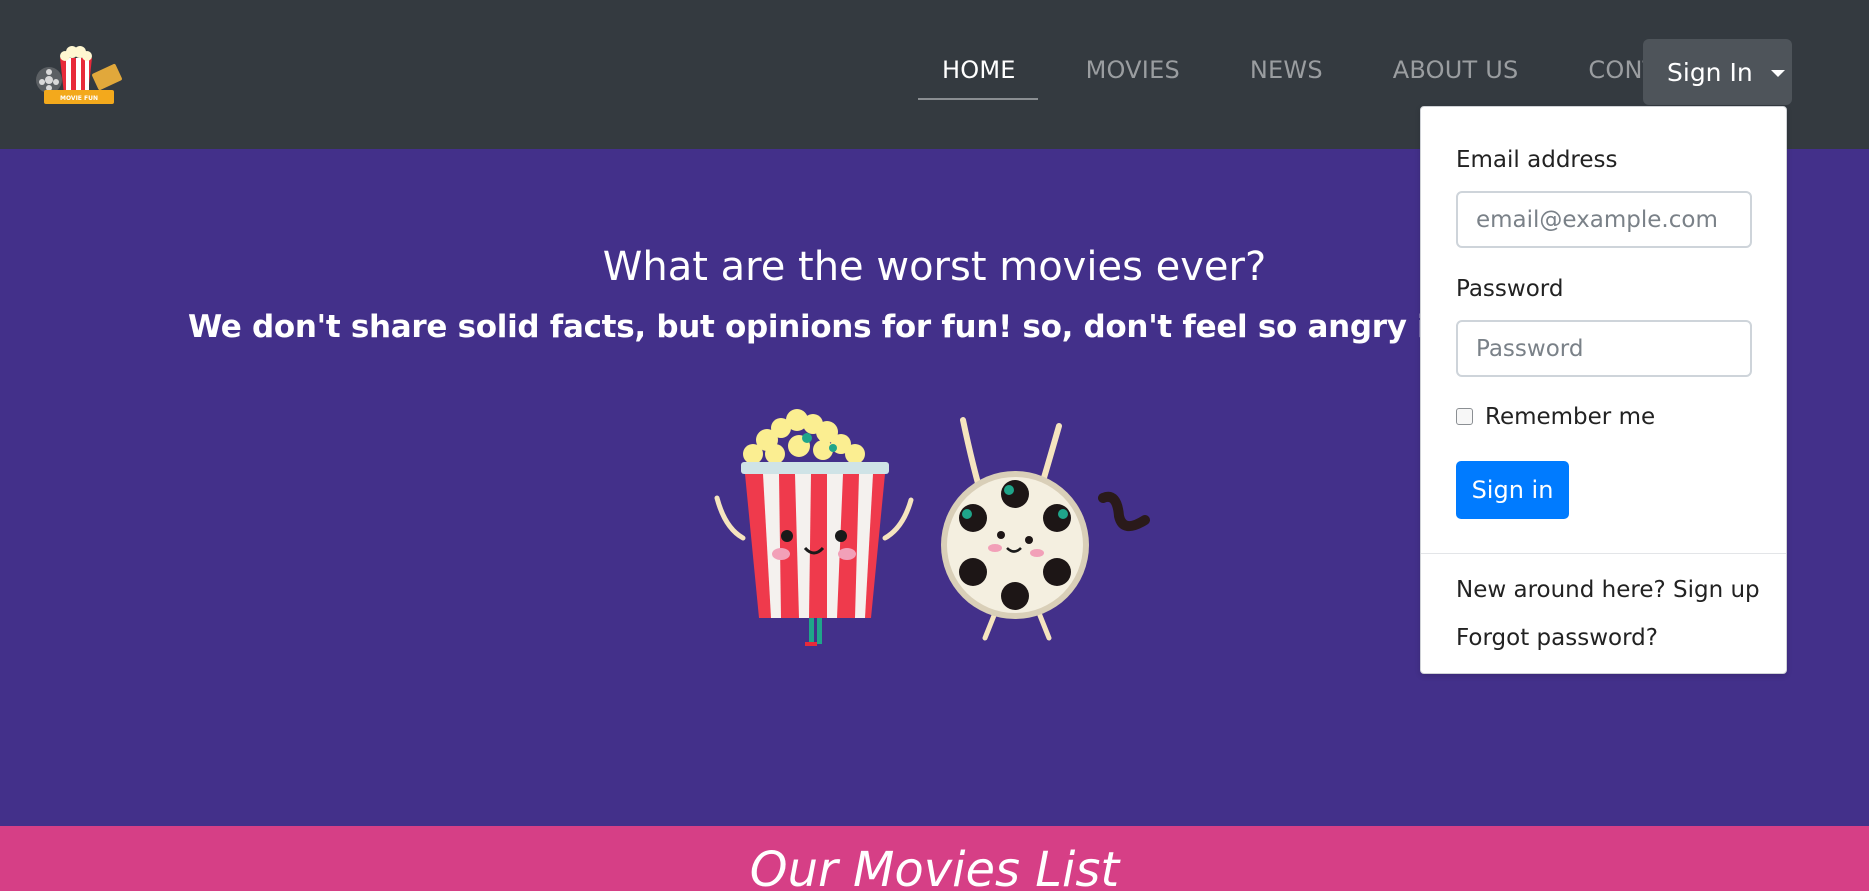  What do you see at coordinates (978, 78) in the screenshot?
I see `nav-link-home: HOME` at bounding box center [978, 78].